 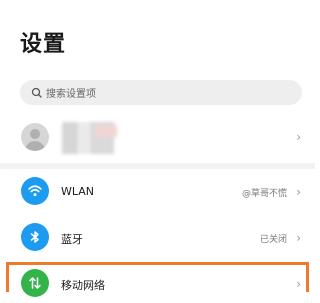 What do you see at coordinates (157, 284) in the screenshot?
I see `settings-item-mobile-network: 移动网络 ›` at bounding box center [157, 284].